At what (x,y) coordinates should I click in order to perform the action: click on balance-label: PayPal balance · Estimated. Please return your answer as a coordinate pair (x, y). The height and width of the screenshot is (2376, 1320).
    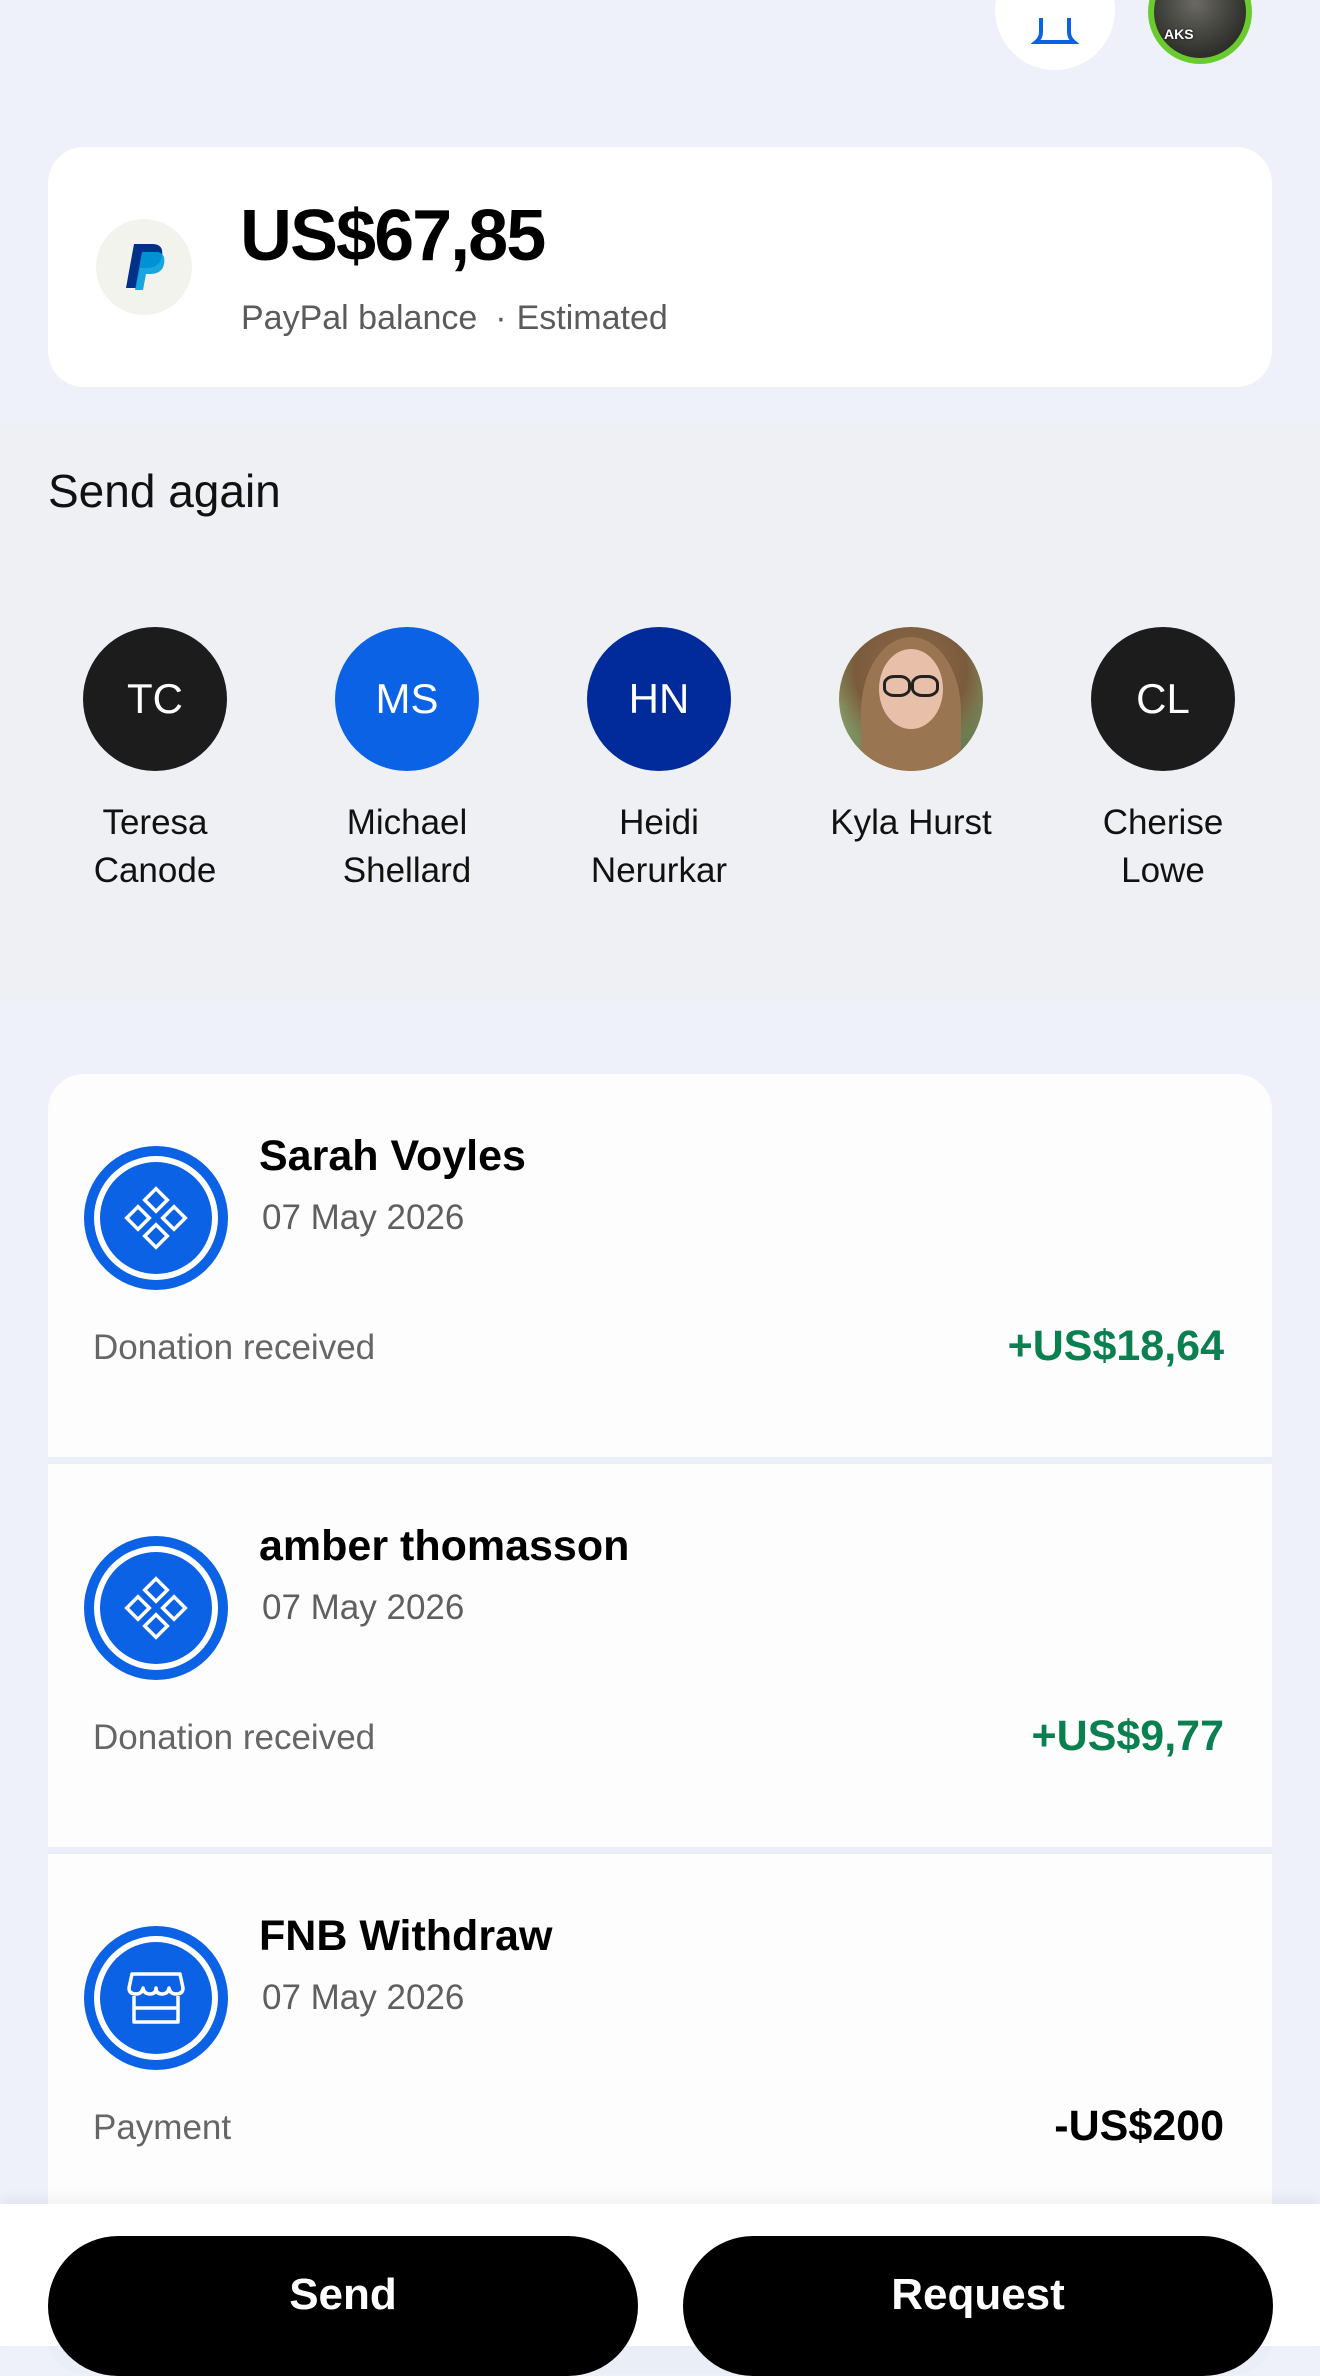
    Looking at the image, I should click on (454, 318).